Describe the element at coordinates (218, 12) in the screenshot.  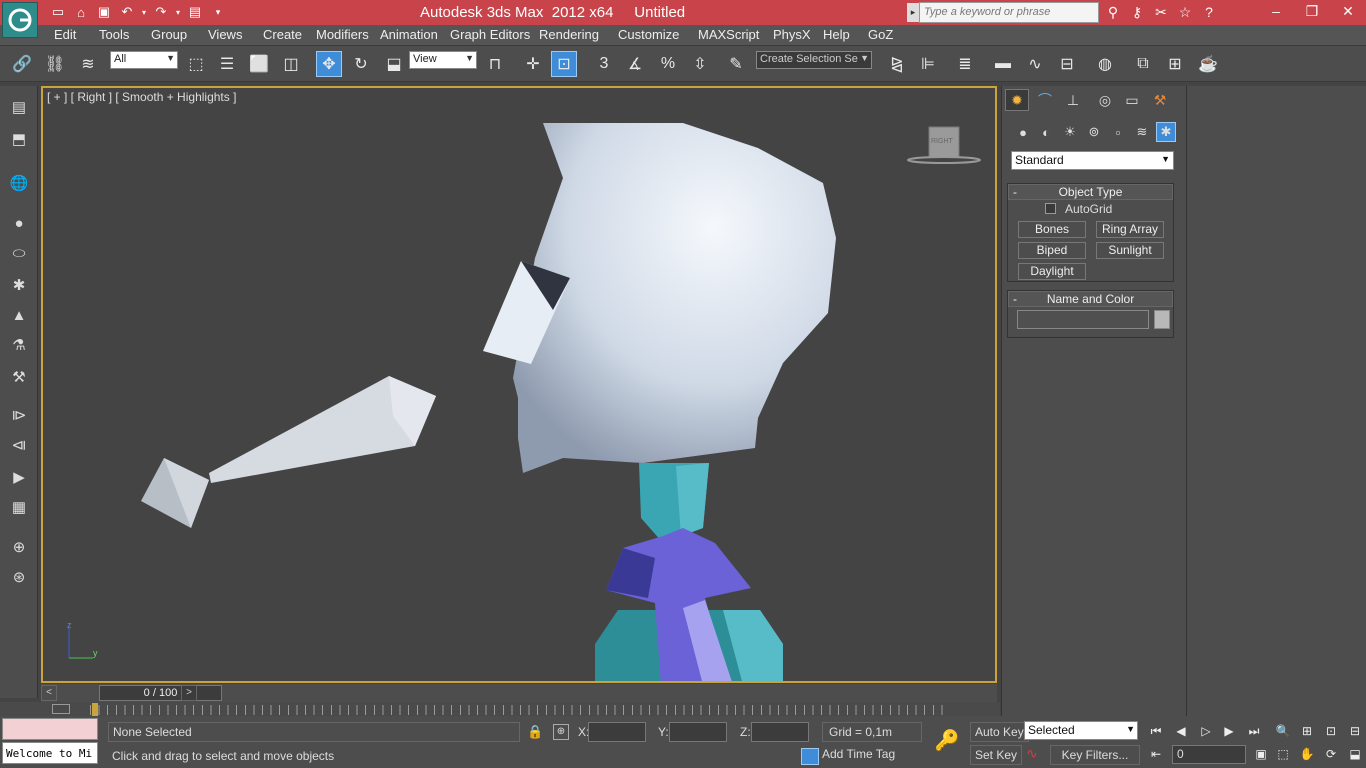
I see `customize-quick-access-icon: ▾` at that location.